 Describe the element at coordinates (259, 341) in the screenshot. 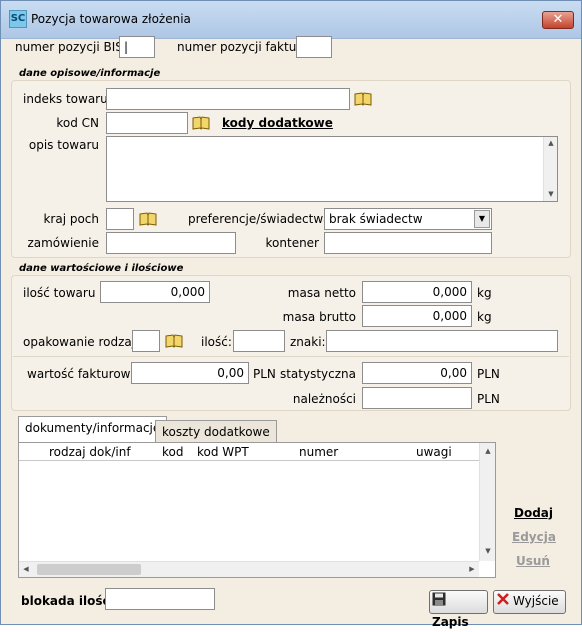

I see `ilosc2-input` at that location.